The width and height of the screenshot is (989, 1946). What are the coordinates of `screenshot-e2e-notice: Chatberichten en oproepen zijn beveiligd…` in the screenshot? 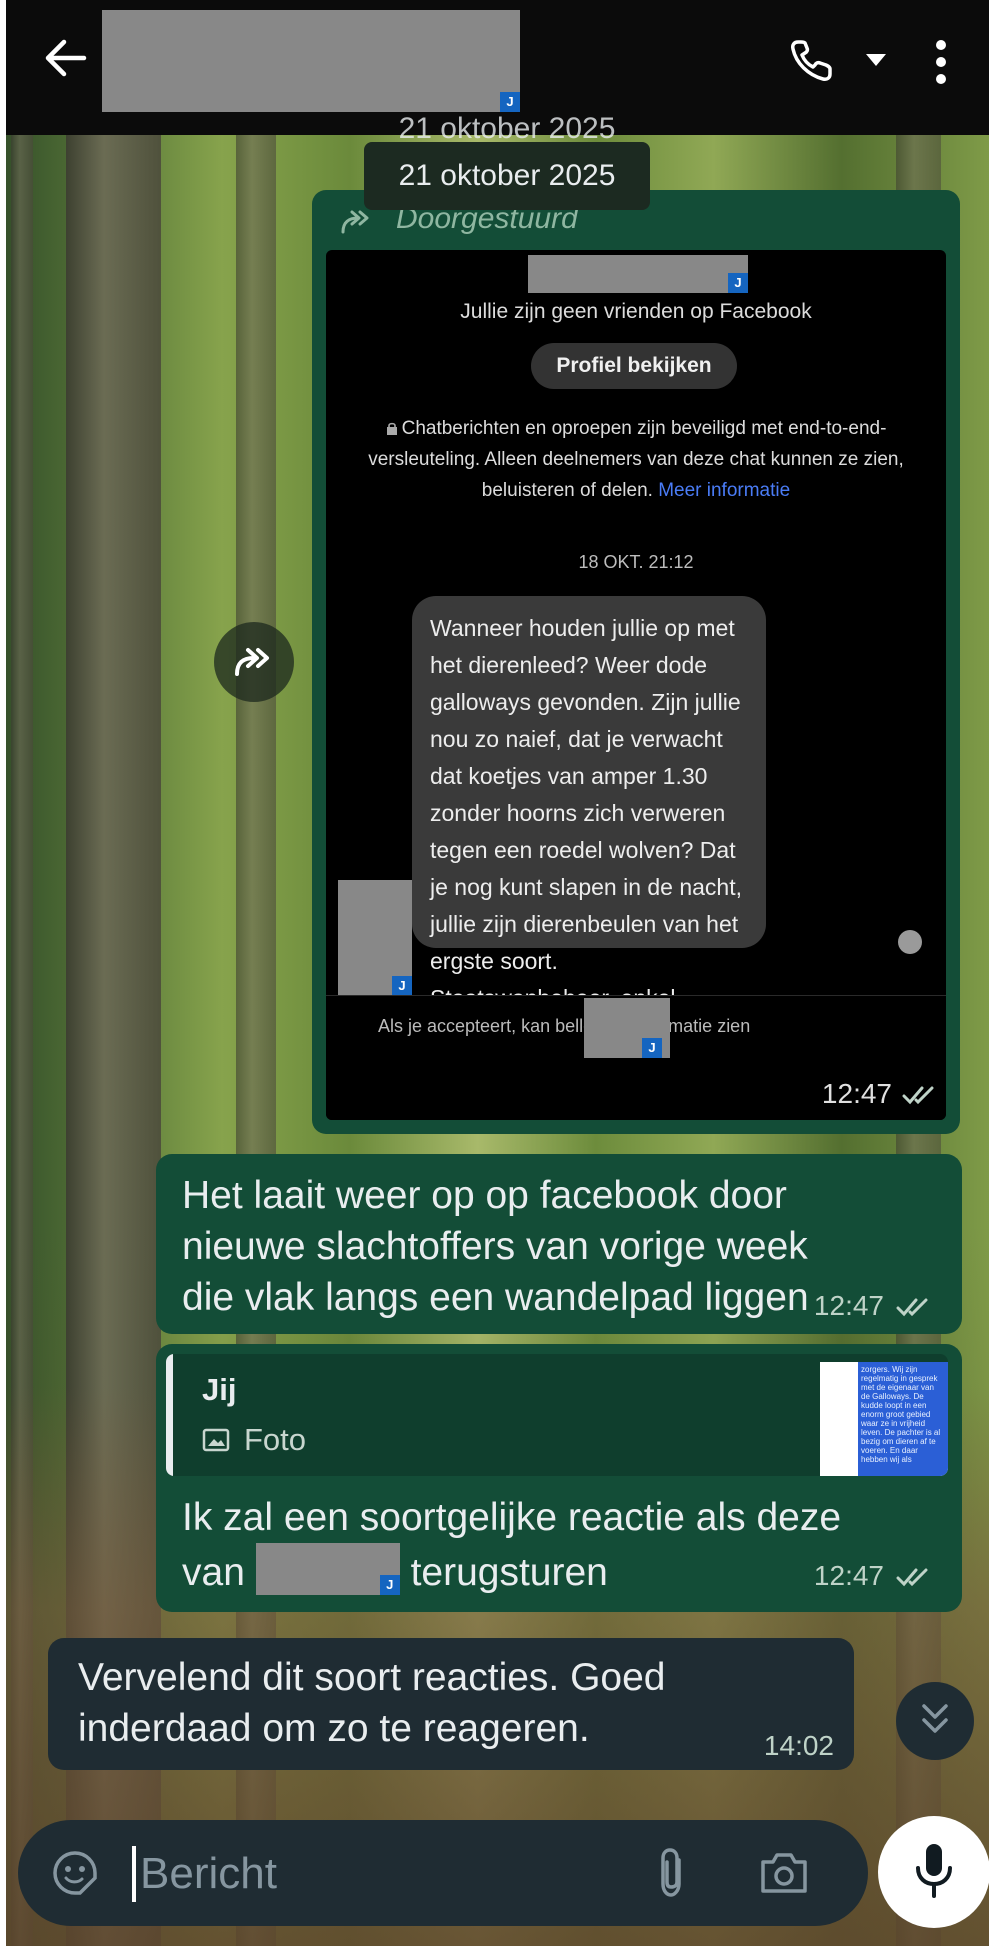 It's located at (636, 459).